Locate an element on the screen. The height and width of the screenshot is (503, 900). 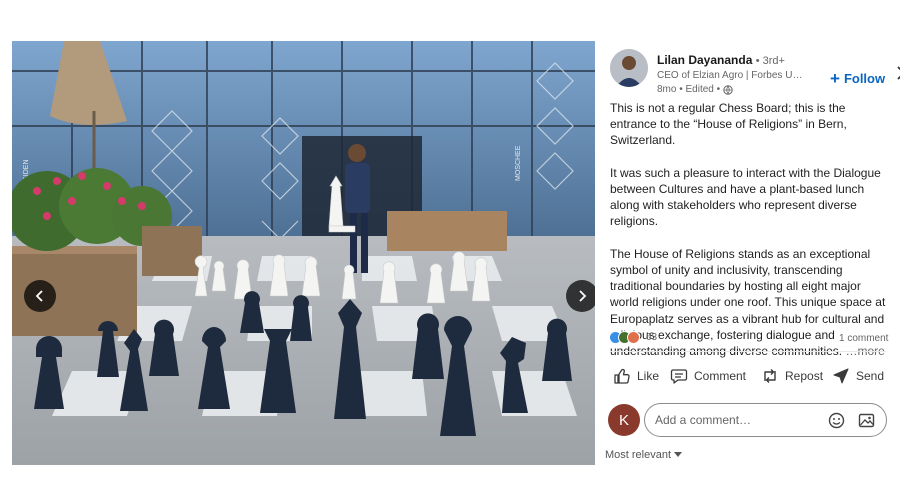
repost-label: Repost is located at coordinates (804, 376).